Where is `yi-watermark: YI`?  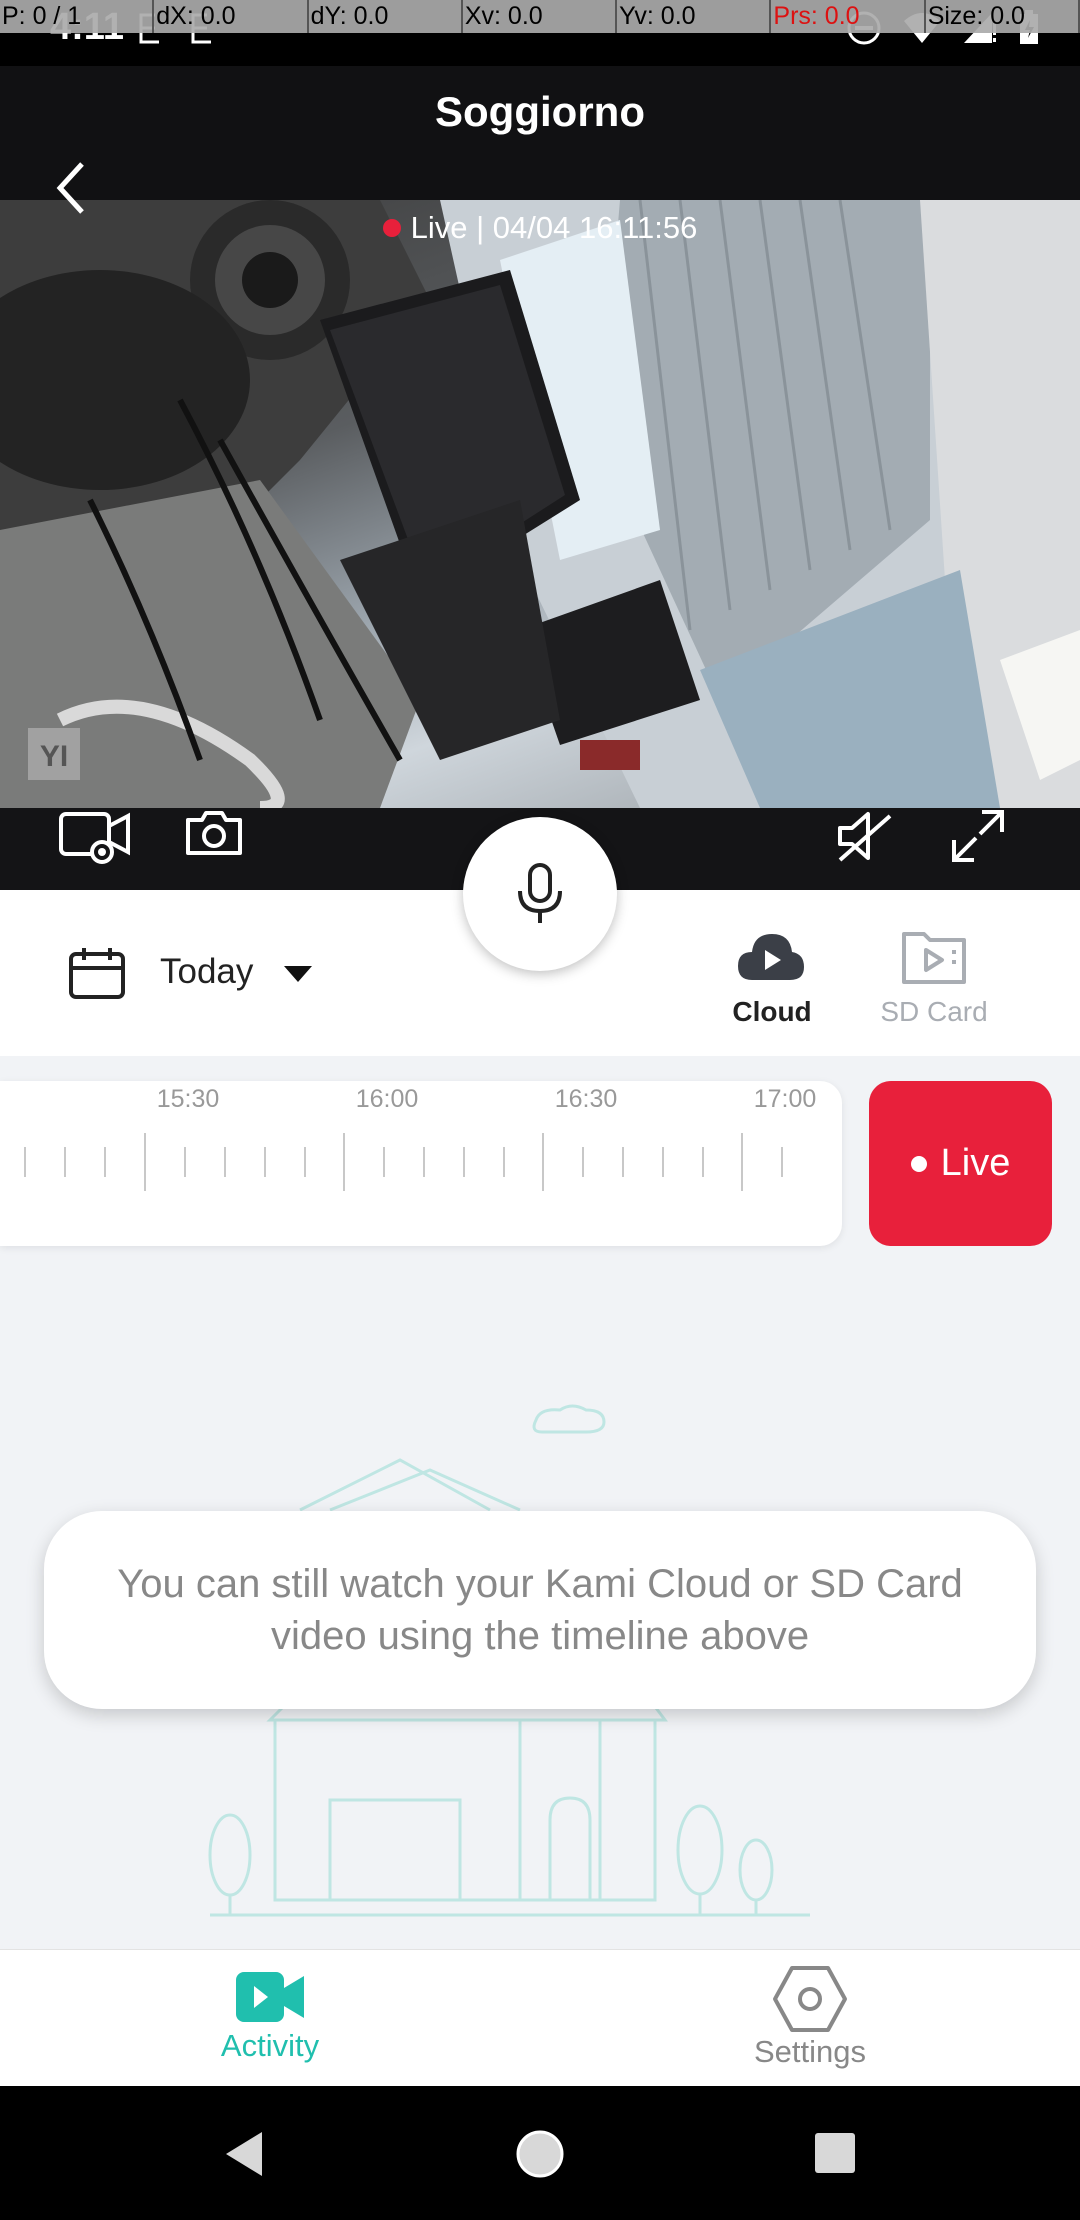
yi-watermark: YI is located at coordinates (54, 756).